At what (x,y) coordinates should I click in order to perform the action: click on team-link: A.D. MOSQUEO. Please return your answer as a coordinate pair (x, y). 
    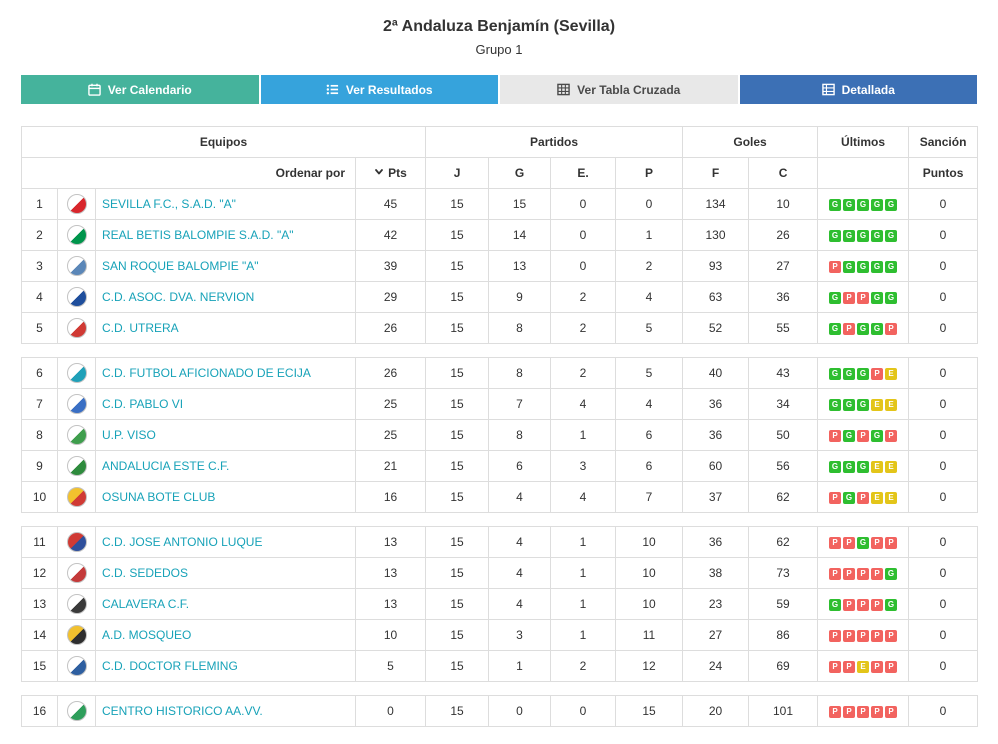
    Looking at the image, I should click on (146, 635).